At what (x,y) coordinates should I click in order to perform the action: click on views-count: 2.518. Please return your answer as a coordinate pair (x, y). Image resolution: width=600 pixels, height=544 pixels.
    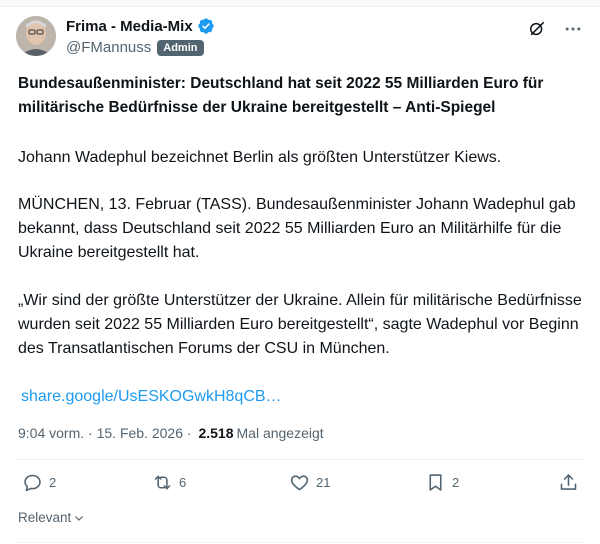
    Looking at the image, I should click on (216, 433).